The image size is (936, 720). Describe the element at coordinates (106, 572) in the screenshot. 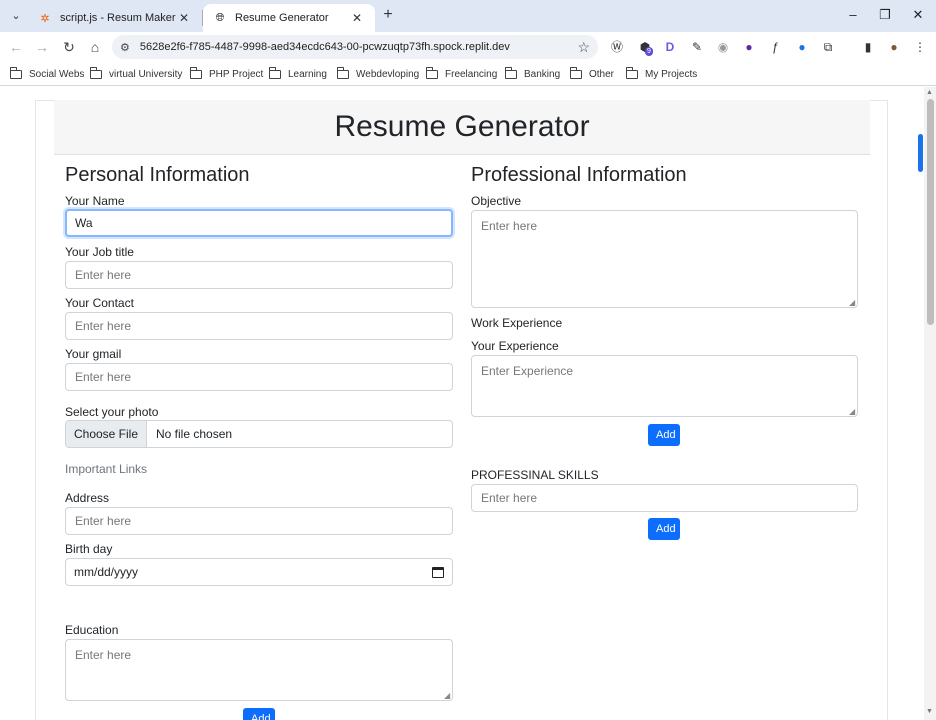

I see `date-placeholder: mm/dd/yyyy` at that location.